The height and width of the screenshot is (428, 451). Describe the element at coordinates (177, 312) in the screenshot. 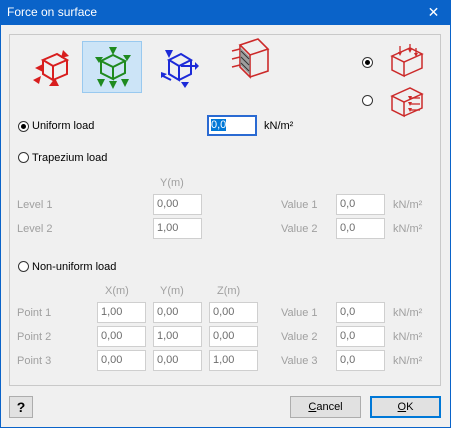

I see `point-1-y-input: 0,00` at that location.